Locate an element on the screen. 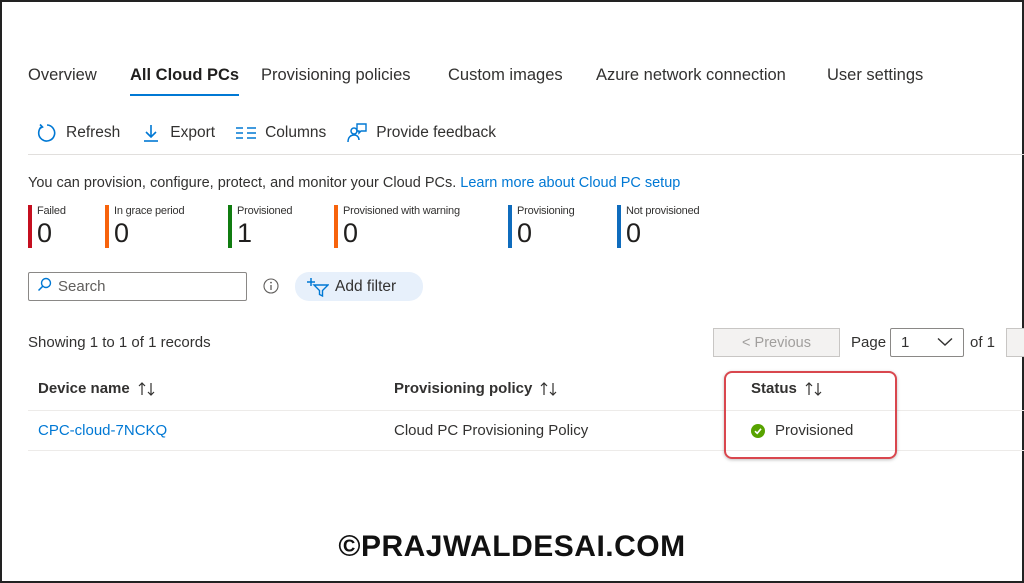 This screenshot has width=1024, height=583. learn-more-link: Learn more about Cloud PC setup is located at coordinates (570, 183).